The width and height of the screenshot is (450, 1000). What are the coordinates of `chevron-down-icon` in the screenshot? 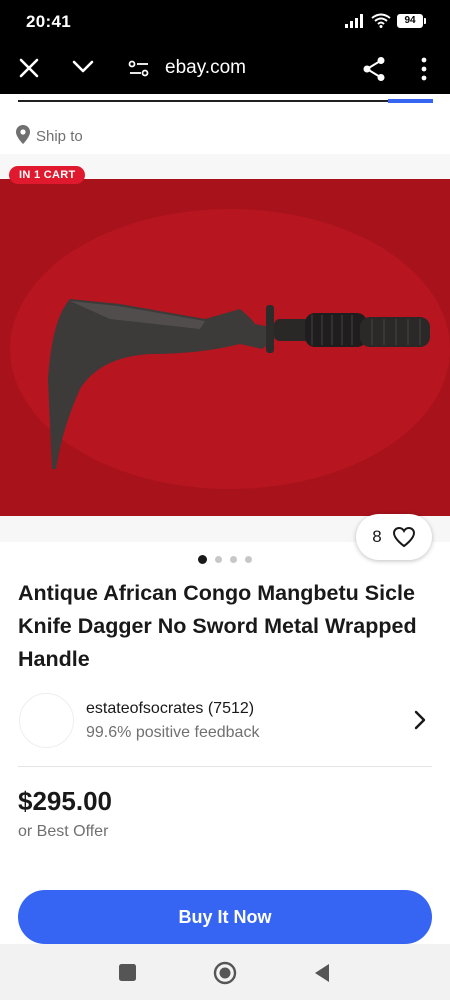 It's located at (83, 67).